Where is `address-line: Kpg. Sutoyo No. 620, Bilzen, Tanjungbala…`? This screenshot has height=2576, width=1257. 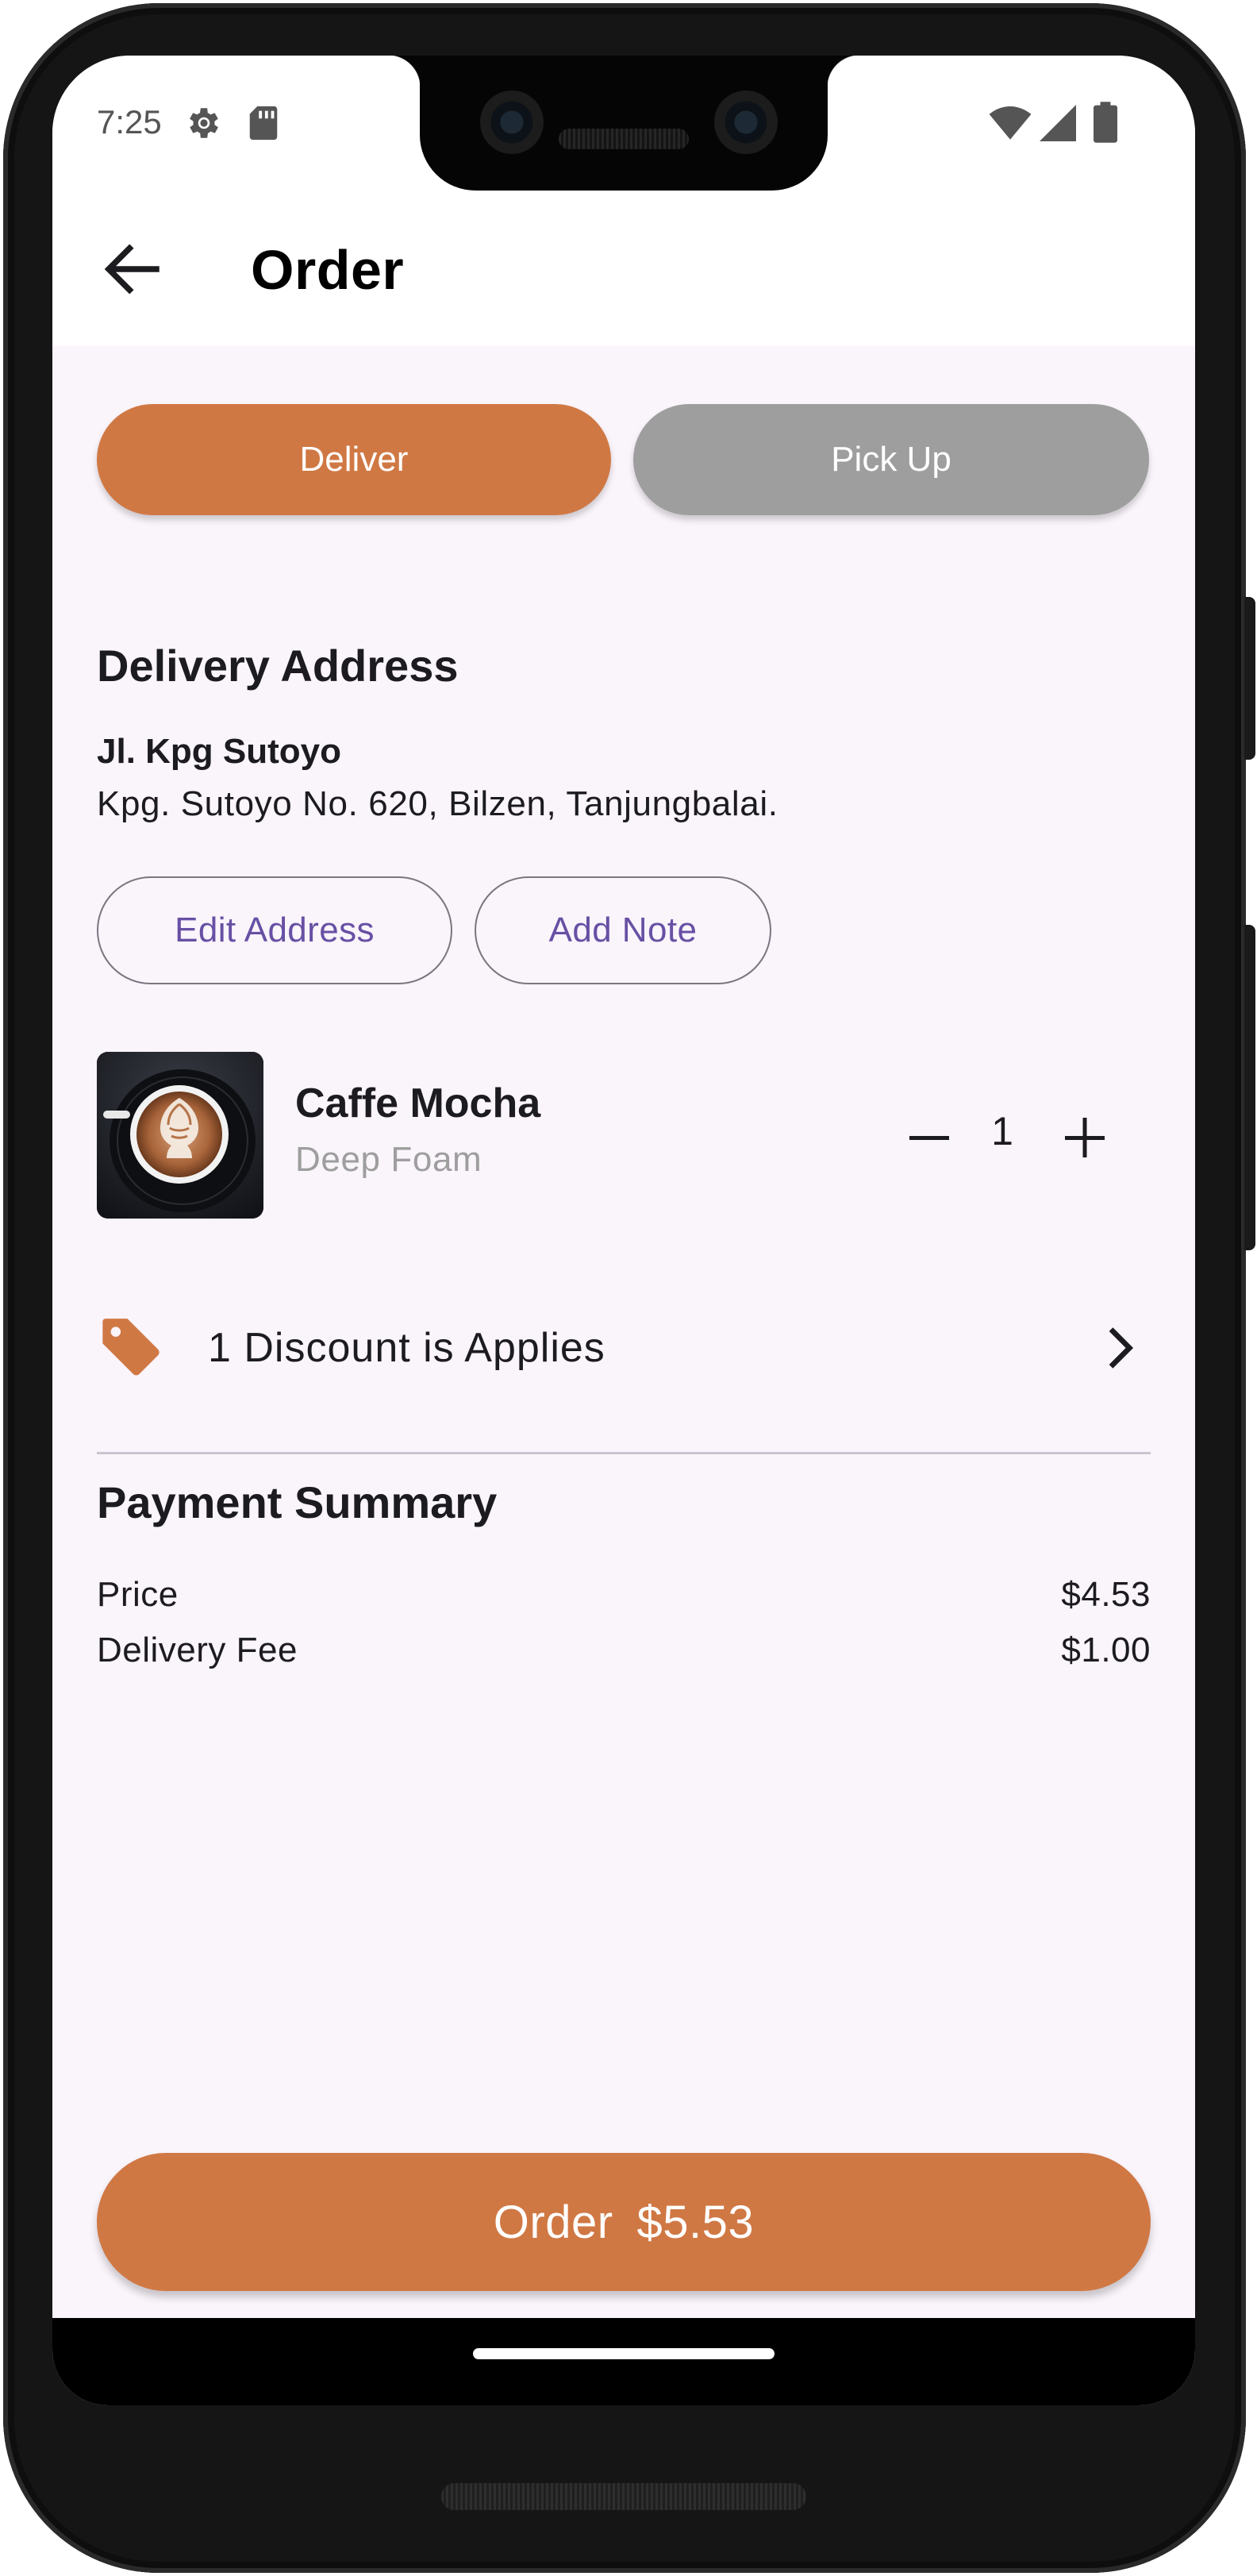
address-line: Kpg. Sutoyo No. 620, Bilzen, Tanjungbala… is located at coordinates (437, 803).